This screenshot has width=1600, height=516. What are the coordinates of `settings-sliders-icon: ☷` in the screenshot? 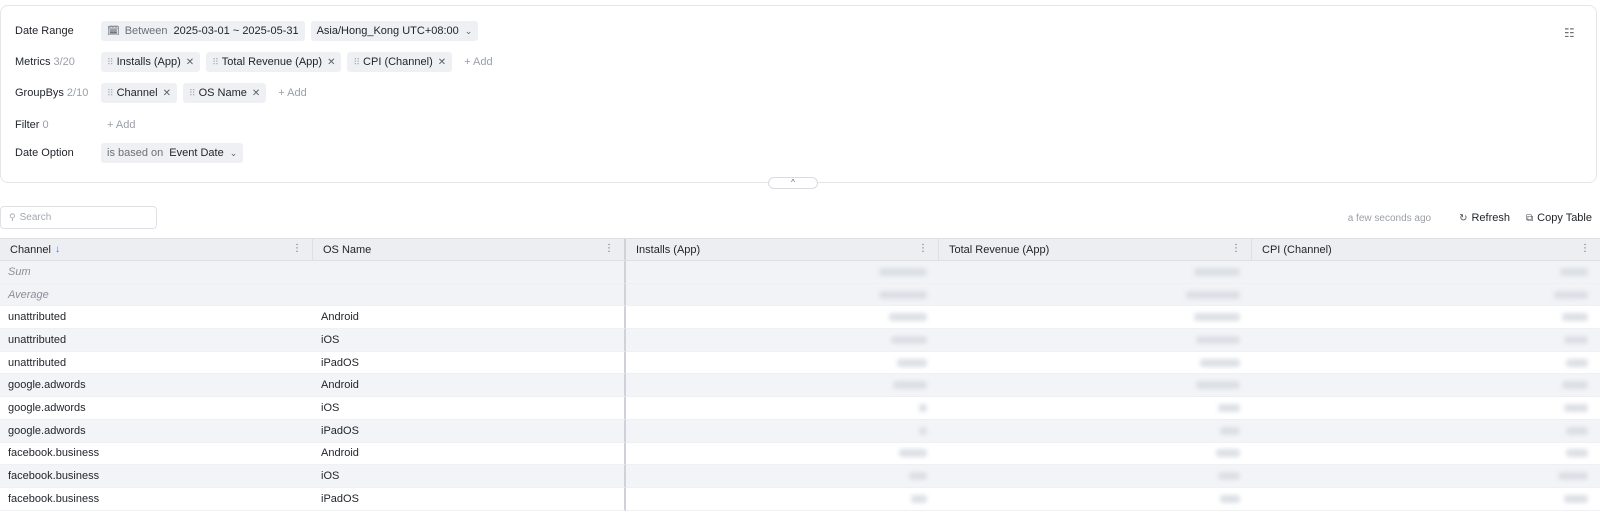 It's located at (1571, 33).